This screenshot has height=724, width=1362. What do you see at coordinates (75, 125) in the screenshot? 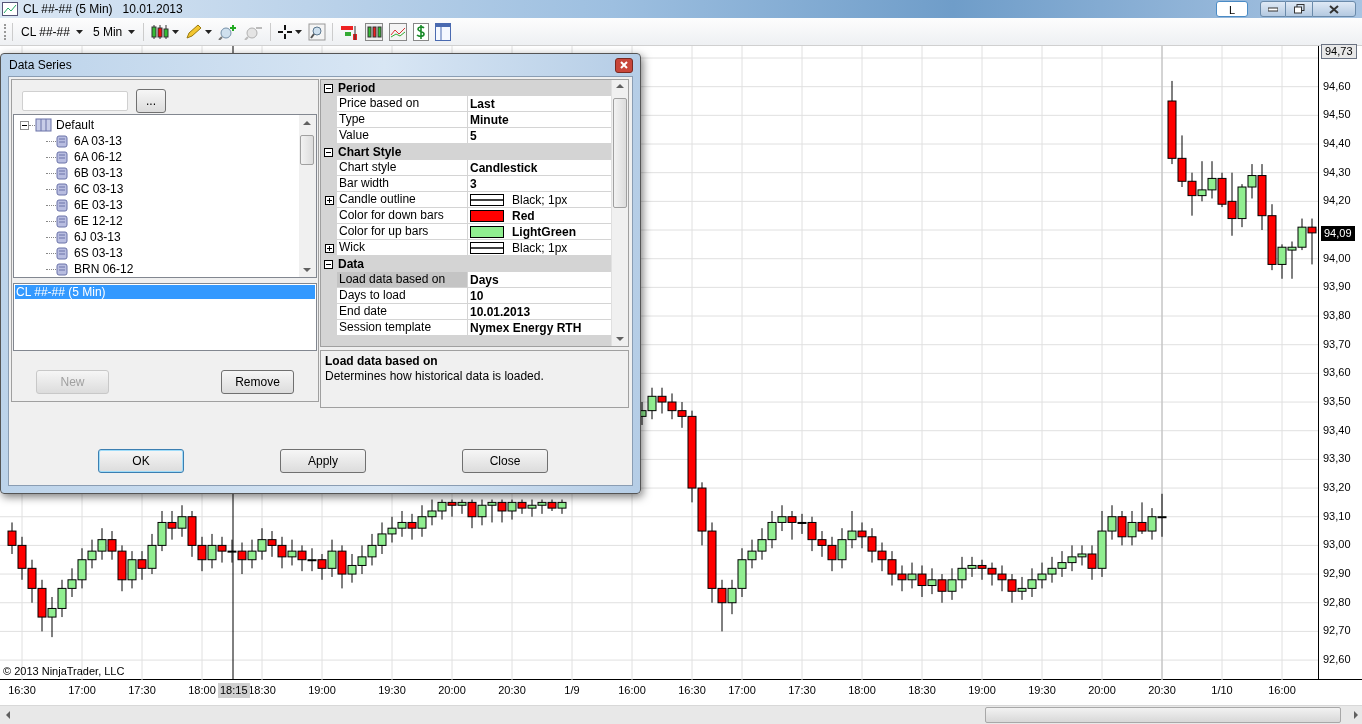
I see `tree-item: Default` at bounding box center [75, 125].